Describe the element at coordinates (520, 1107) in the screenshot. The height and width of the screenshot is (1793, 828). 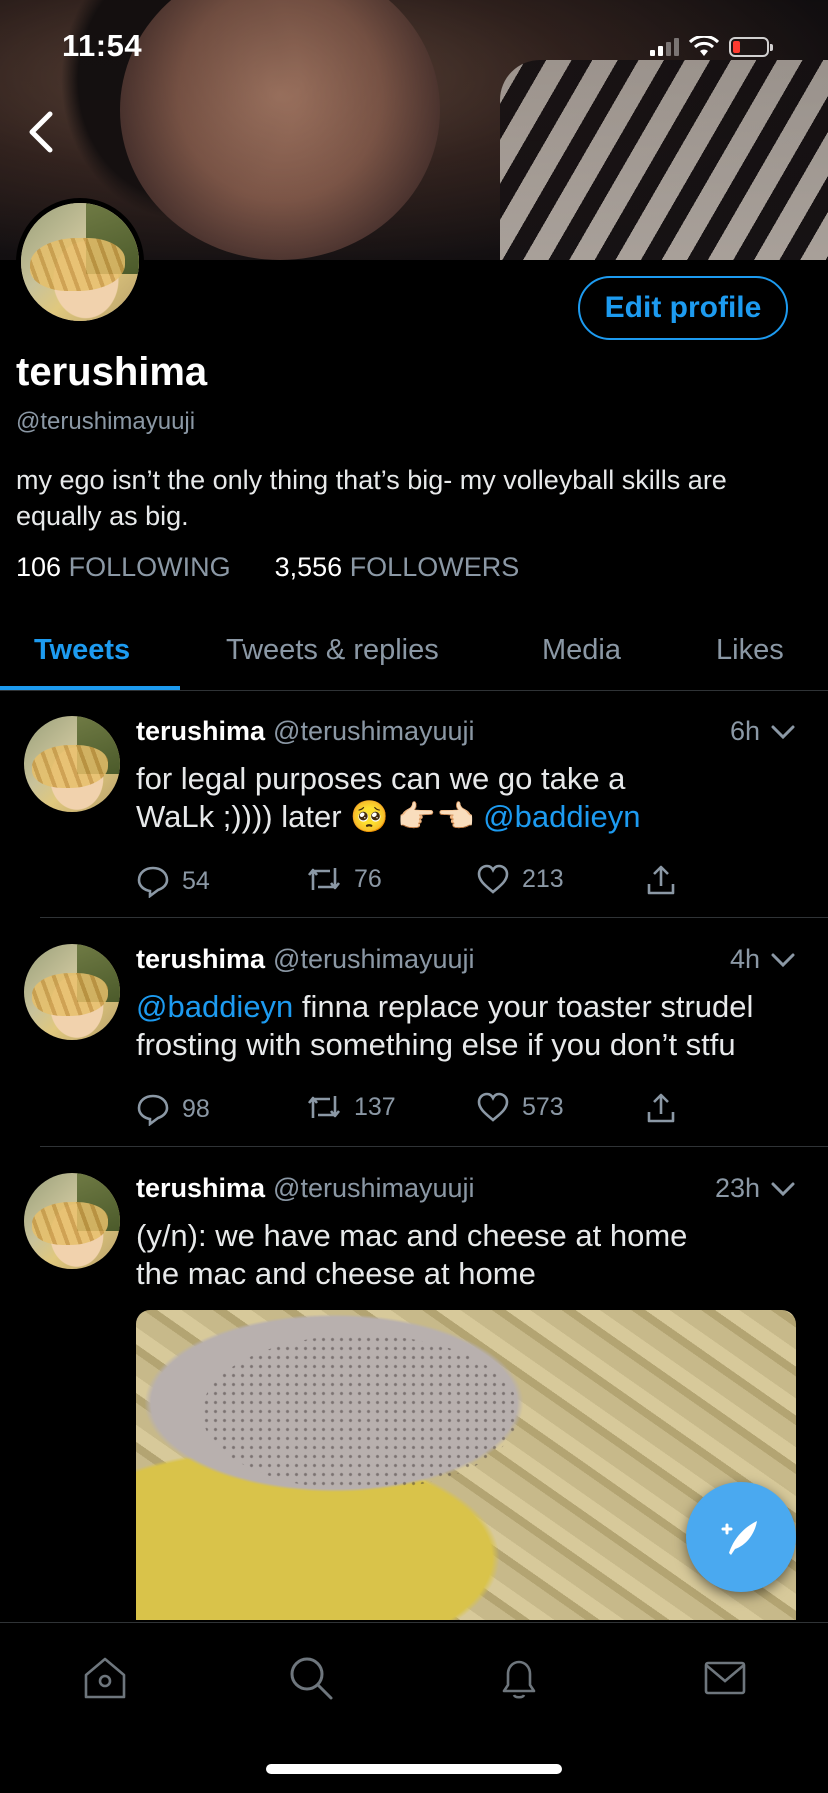
I see `like-button: 573` at that location.